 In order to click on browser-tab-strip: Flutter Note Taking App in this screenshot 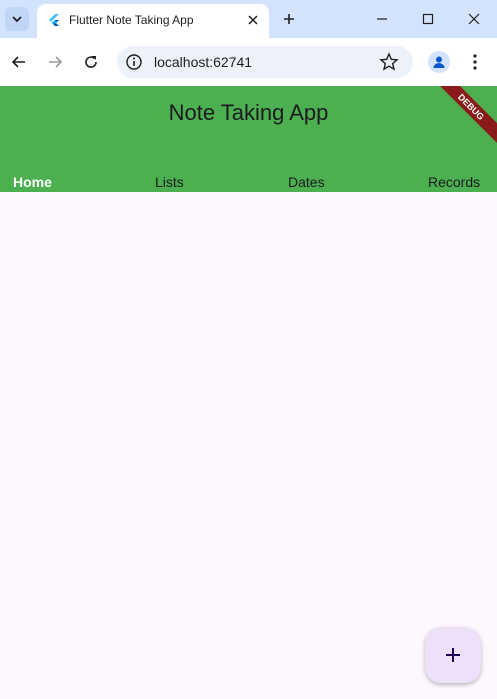, I will do `click(248, 19)`.